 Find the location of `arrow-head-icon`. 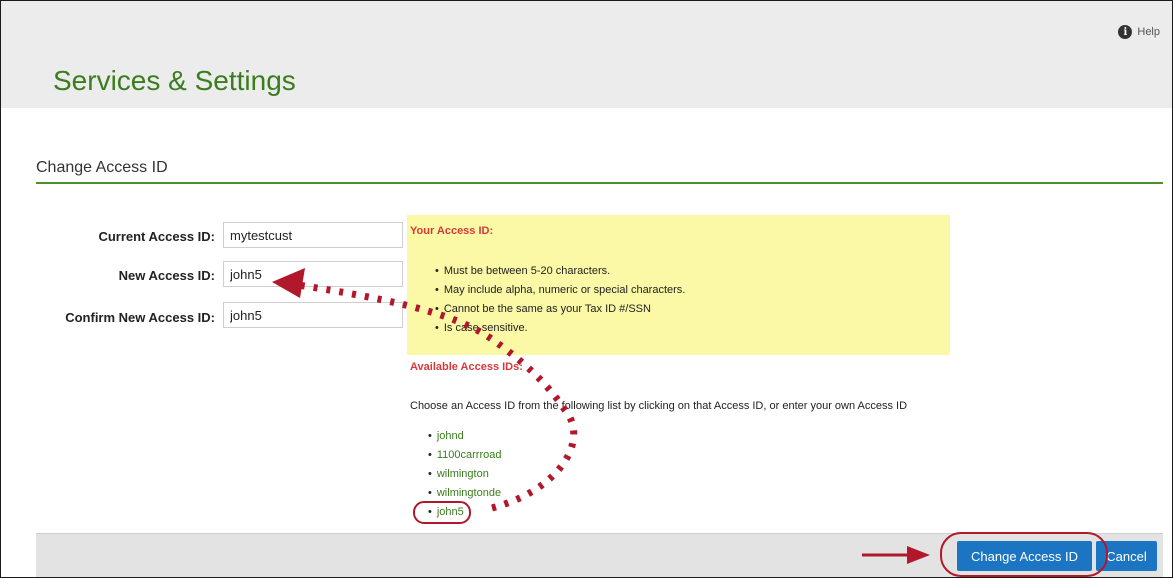

arrow-head-icon is located at coordinates (288, 283).